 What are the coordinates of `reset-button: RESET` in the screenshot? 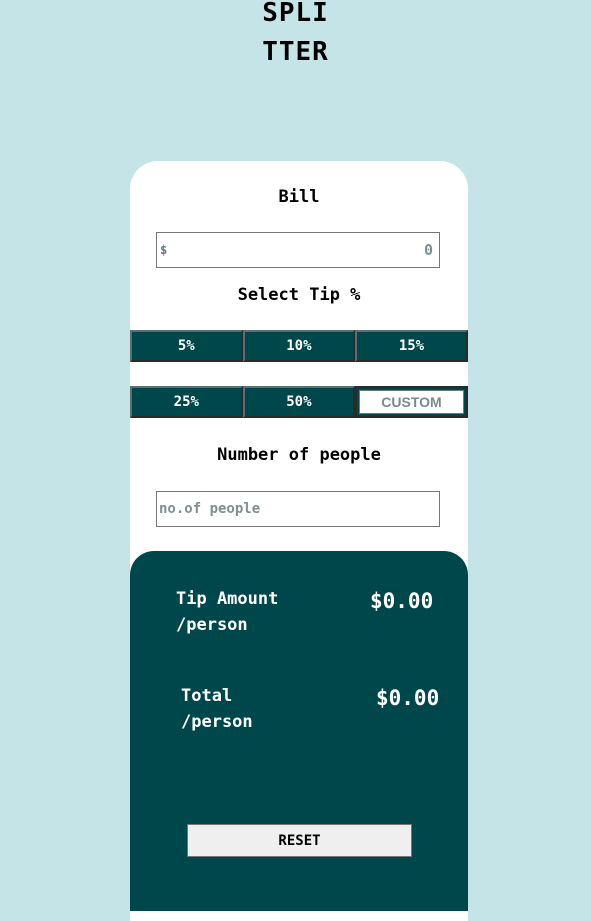 It's located at (299, 840).